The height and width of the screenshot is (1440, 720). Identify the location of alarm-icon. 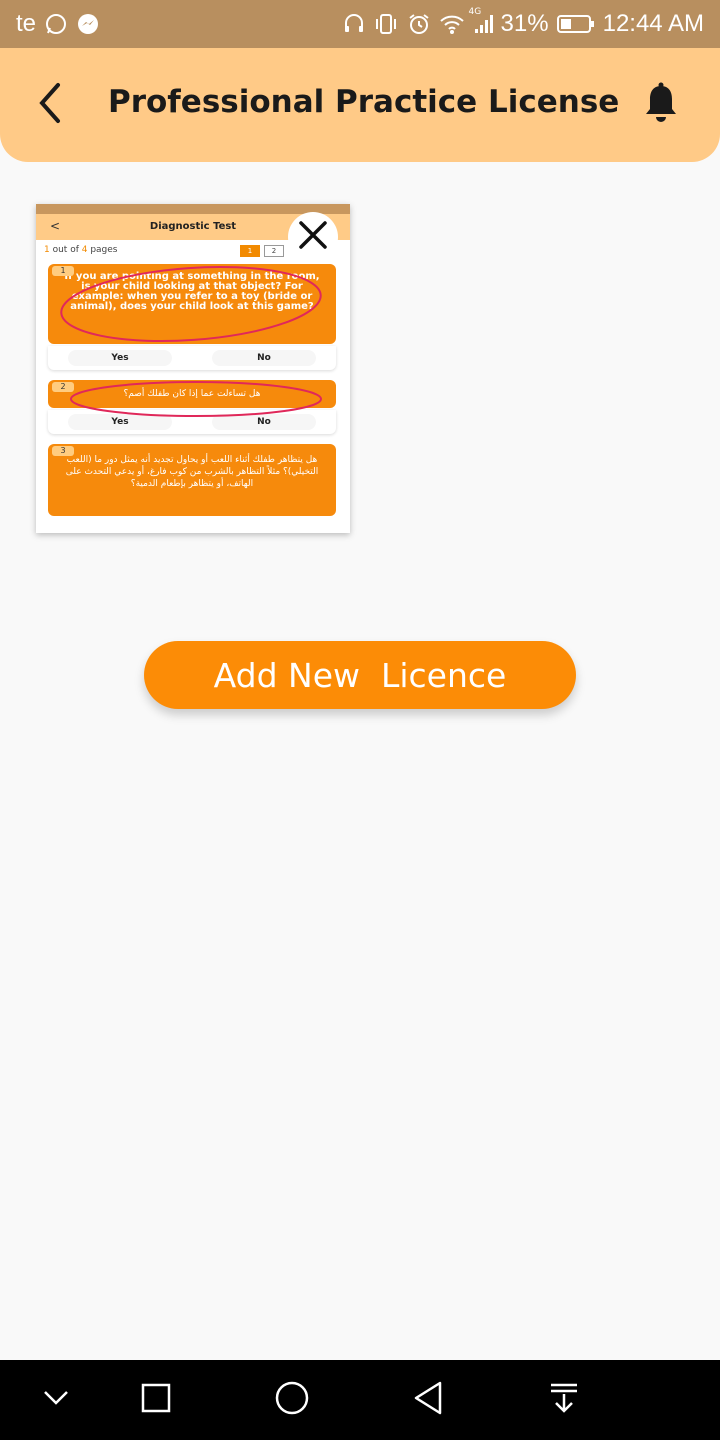
(419, 24).